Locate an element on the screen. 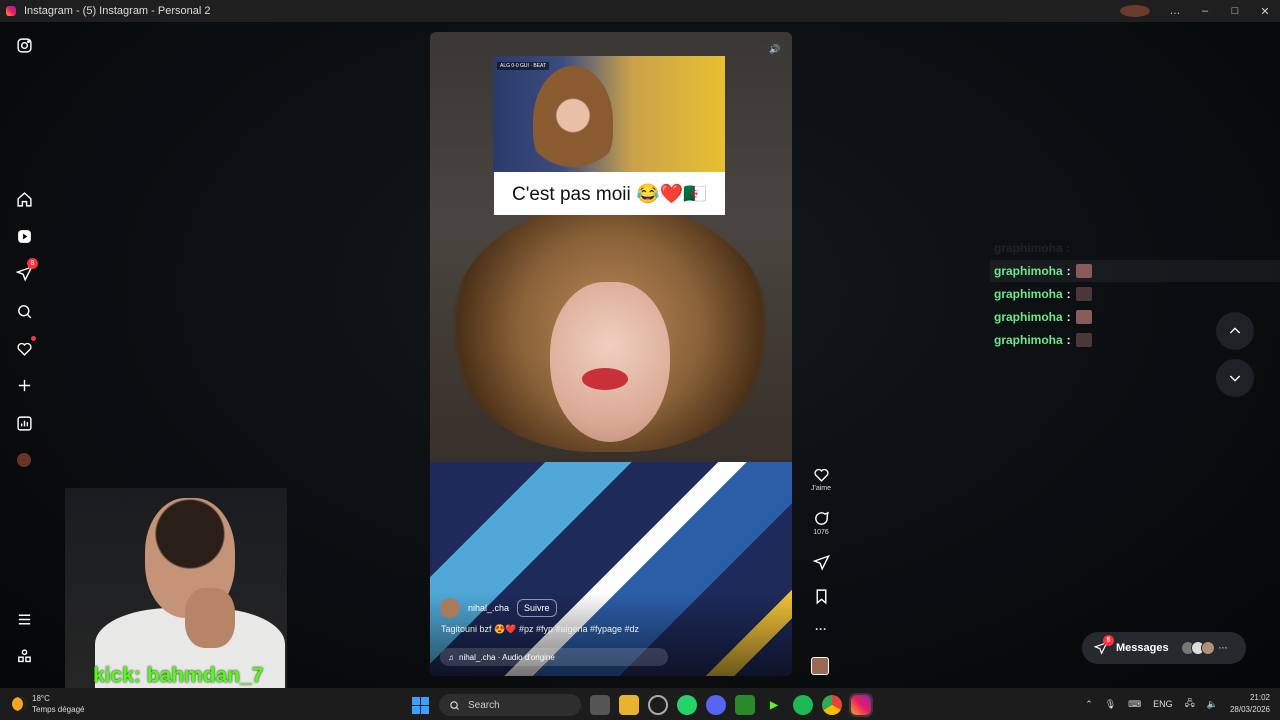  bookmark-icon is located at coordinates (821, 597).